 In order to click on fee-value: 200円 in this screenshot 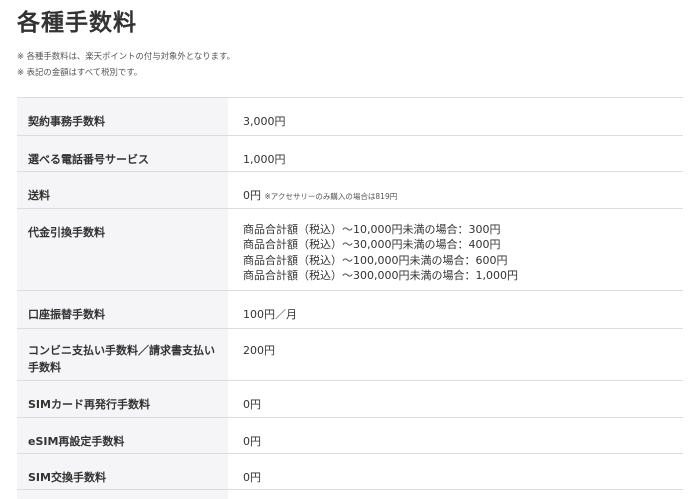, I will do `click(455, 354)`.